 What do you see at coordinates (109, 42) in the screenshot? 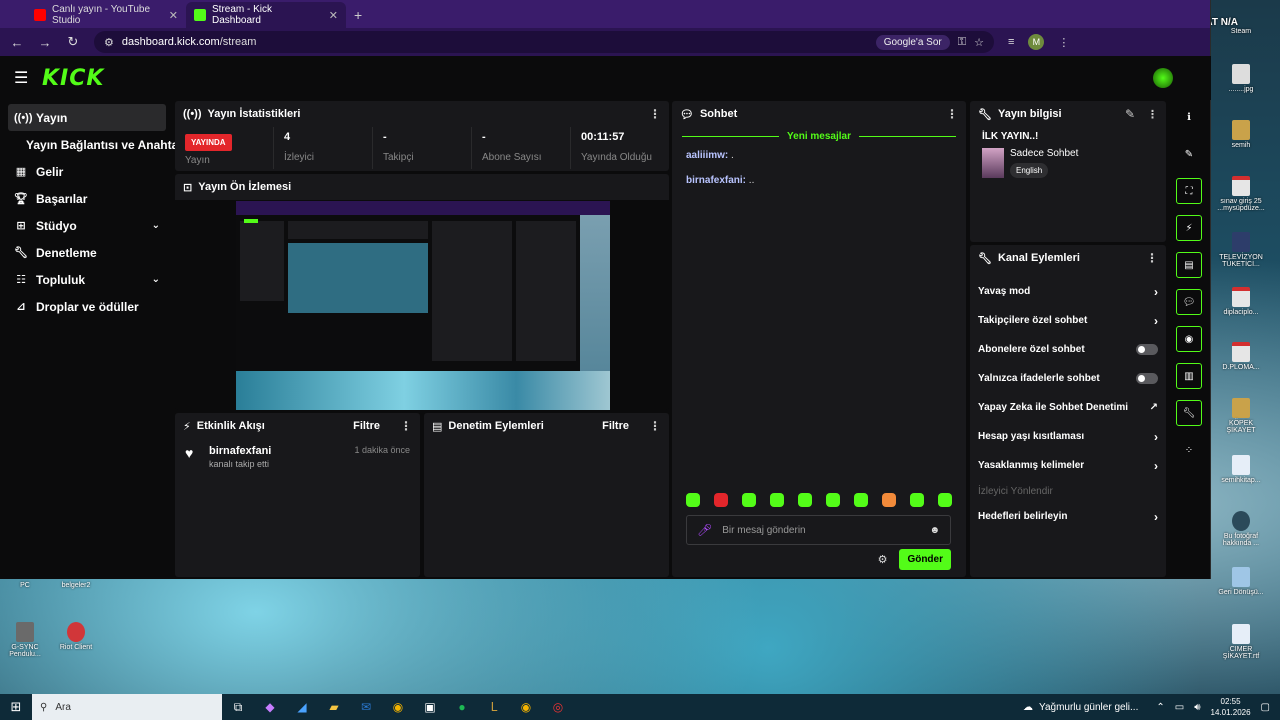
I see `site-info-icon: ⚙` at bounding box center [109, 42].